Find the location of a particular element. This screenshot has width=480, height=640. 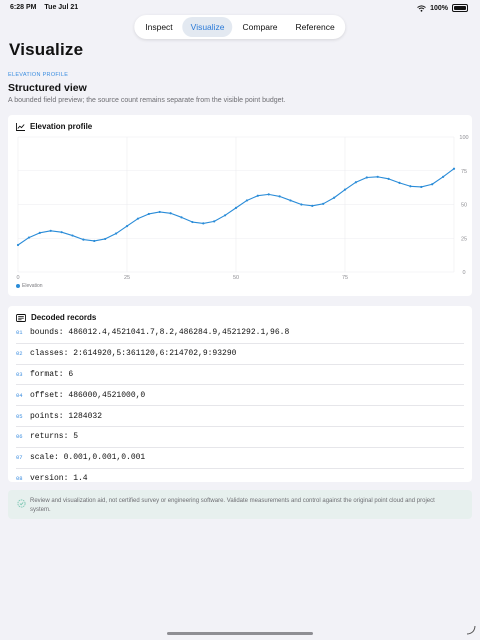

x-tick-label: 25 is located at coordinates (127, 278).